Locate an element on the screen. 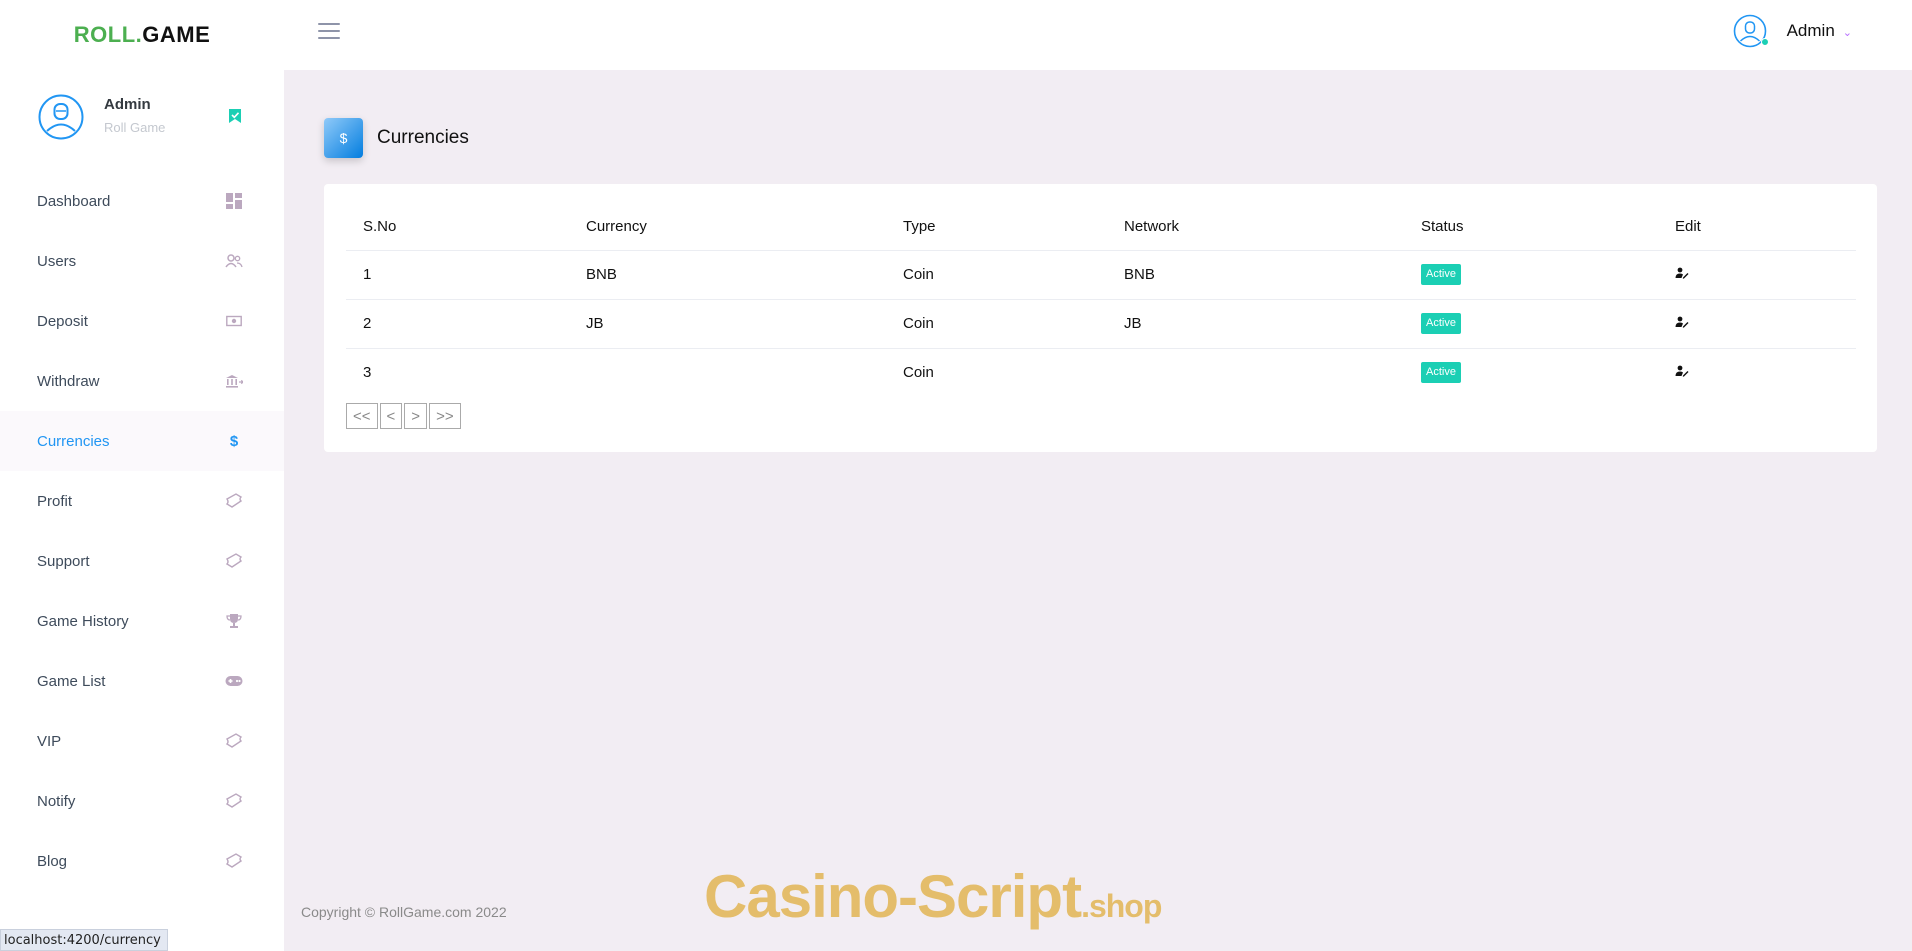  table-row: 1 BNB Coin BNB Active is located at coordinates (1101, 275).